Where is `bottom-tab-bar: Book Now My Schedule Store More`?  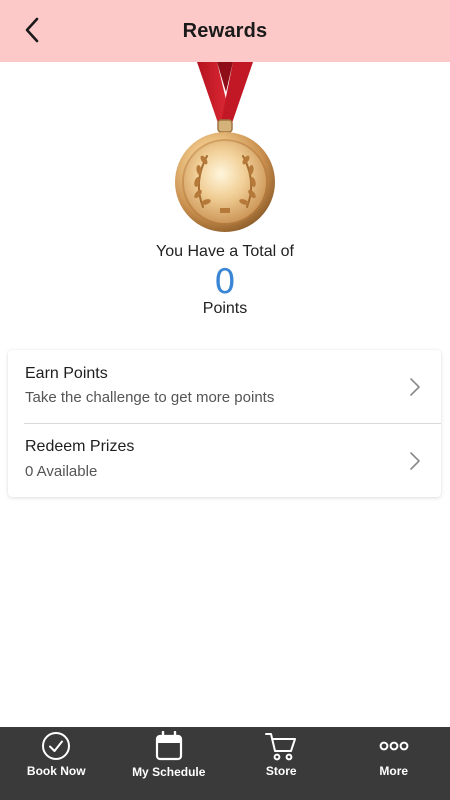 bottom-tab-bar: Book Now My Schedule Store More is located at coordinates (225, 763).